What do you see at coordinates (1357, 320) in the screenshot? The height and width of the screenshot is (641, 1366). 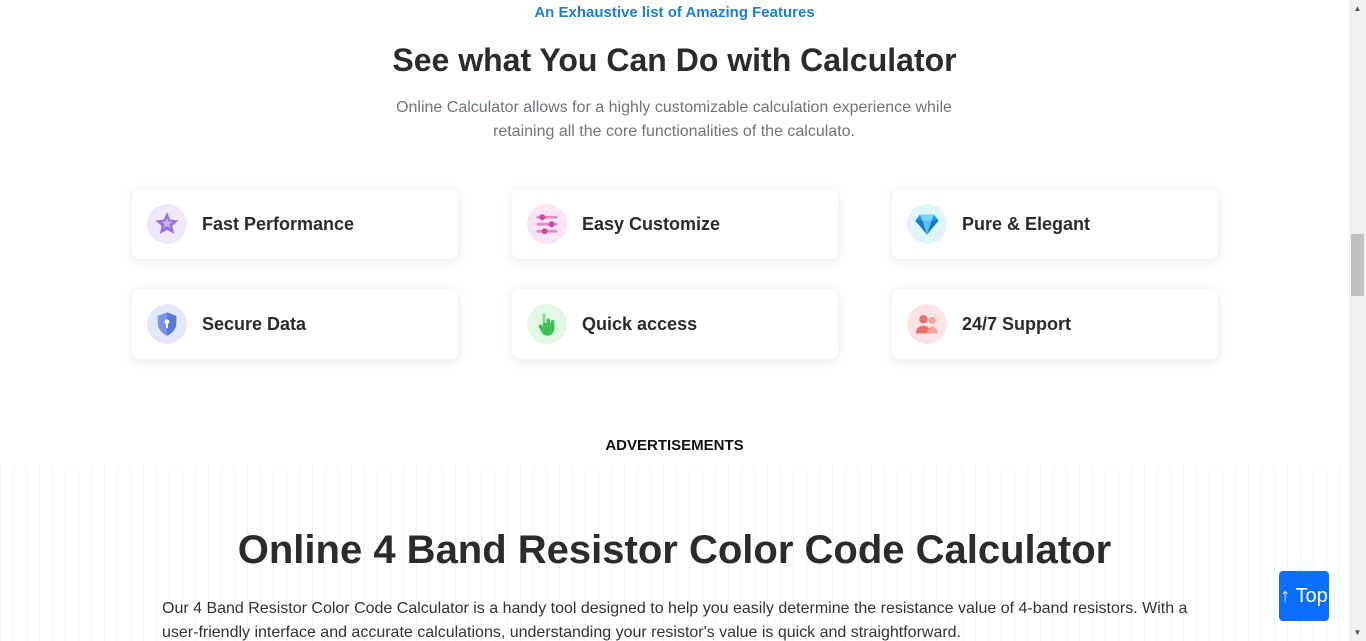 I see `vertical-scrollbar: ▲ ▼` at bounding box center [1357, 320].